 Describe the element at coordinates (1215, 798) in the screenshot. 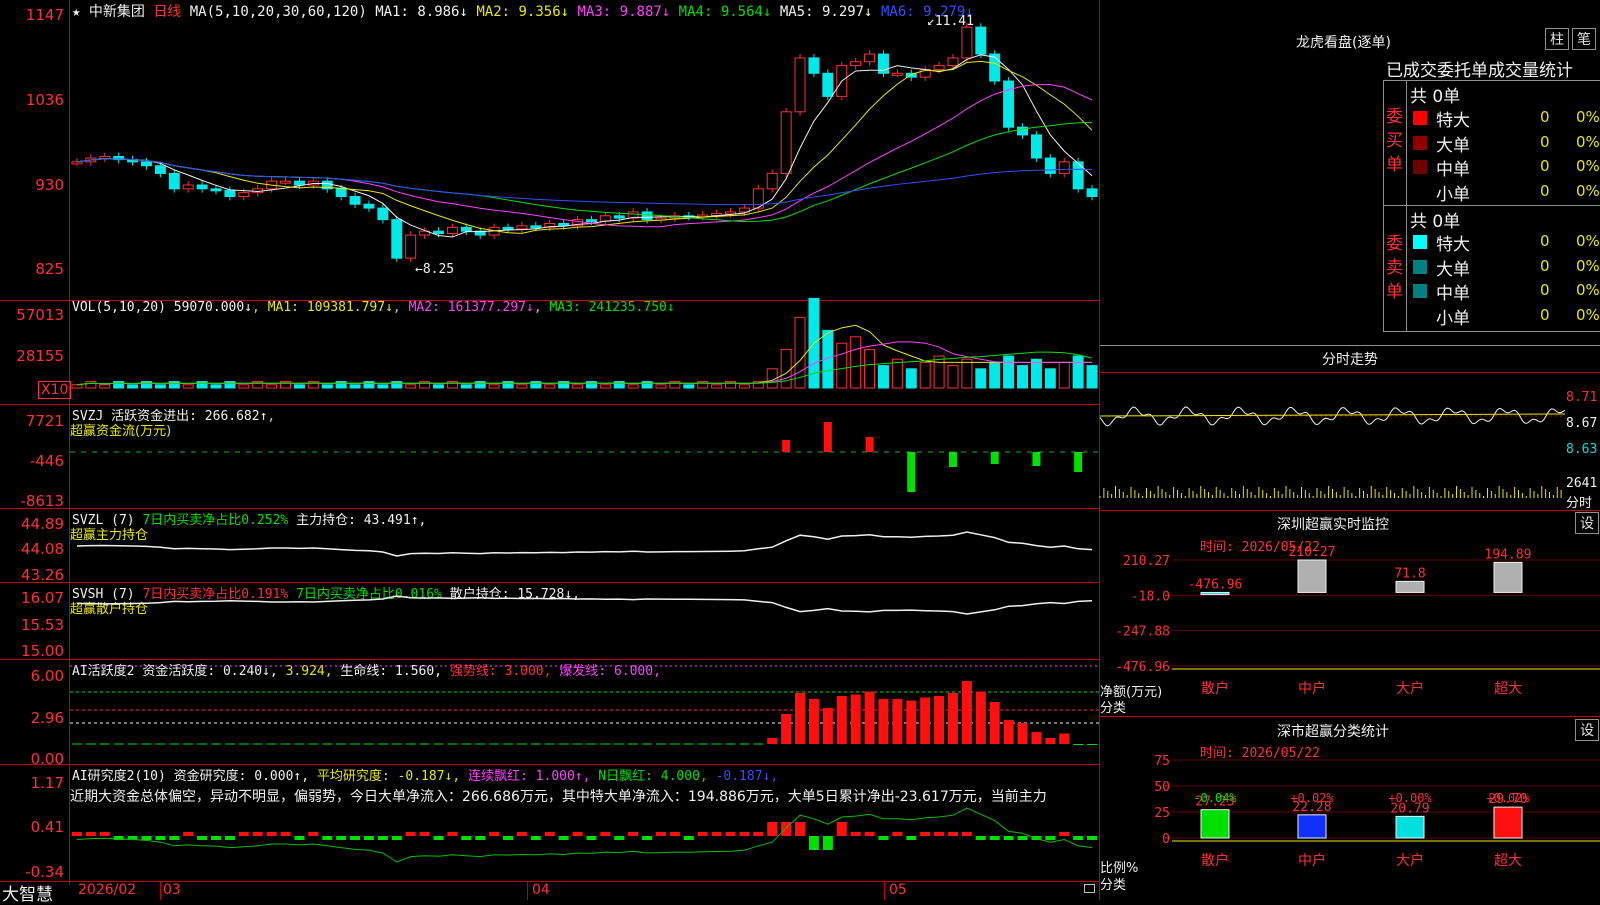

I see `change-label: -0.04%` at that location.